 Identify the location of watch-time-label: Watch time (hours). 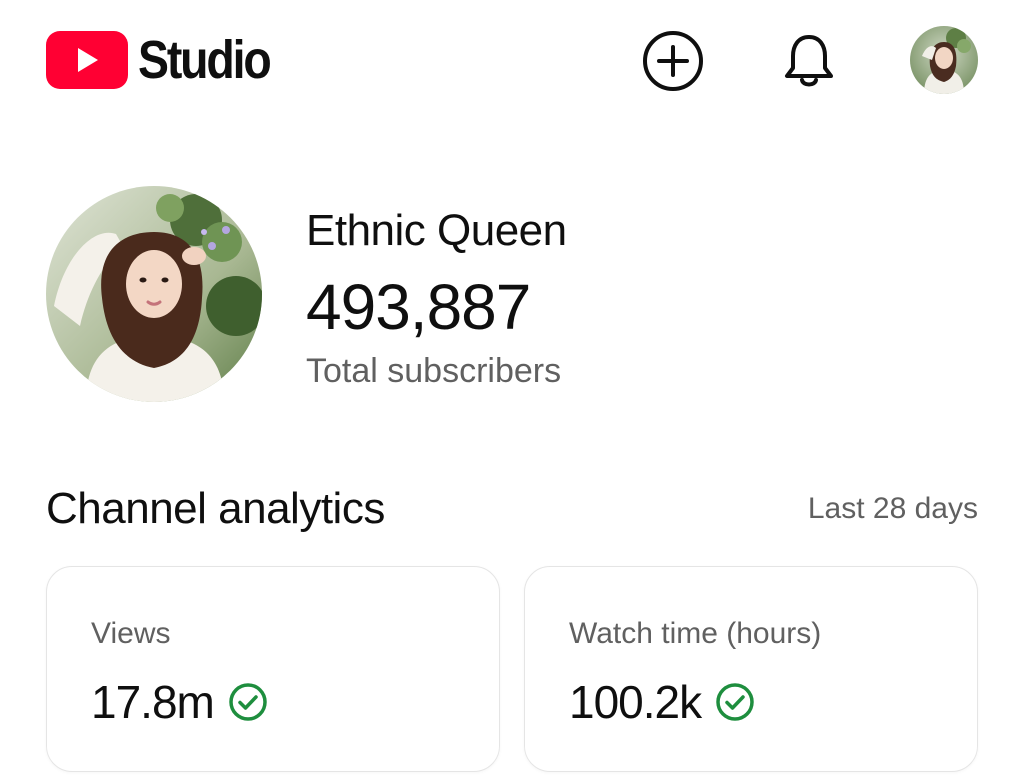
(695, 633).